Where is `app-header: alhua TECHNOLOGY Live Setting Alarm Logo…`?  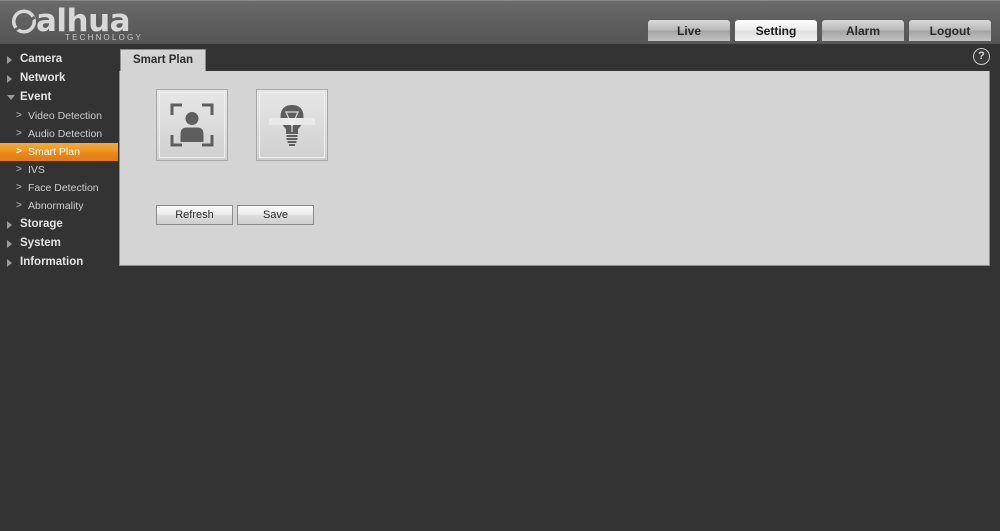 app-header: alhua TECHNOLOGY Live Setting Alarm Logo… is located at coordinates (500, 22).